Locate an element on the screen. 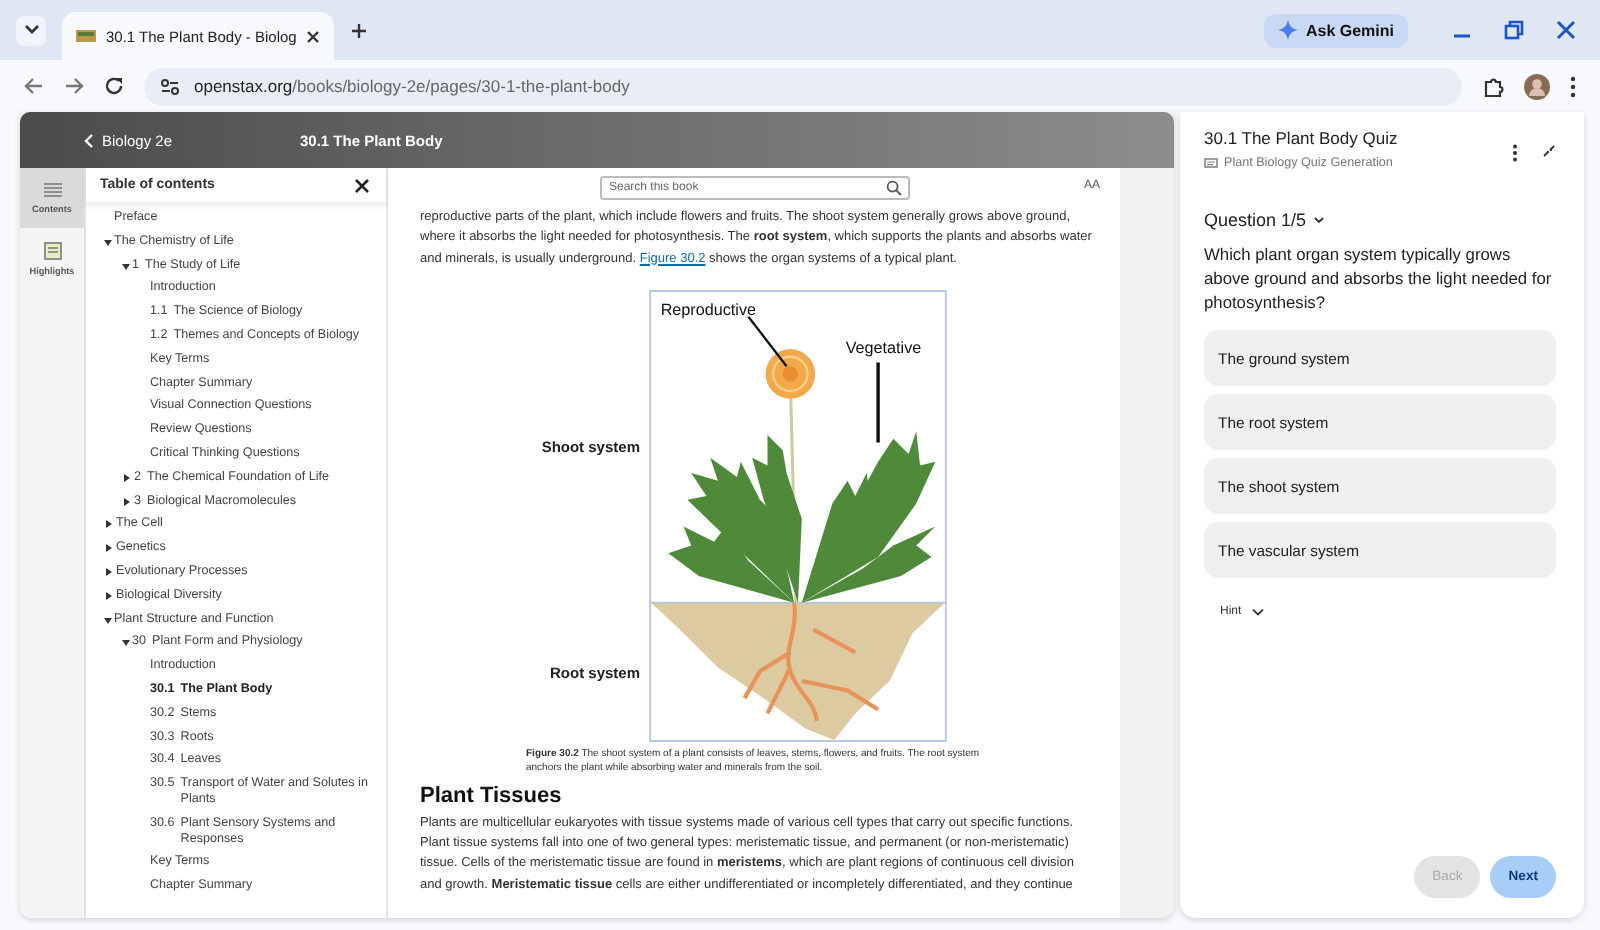 The width and height of the screenshot is (1600, 930). collapse-icon is located at coordinates (1549, 151).